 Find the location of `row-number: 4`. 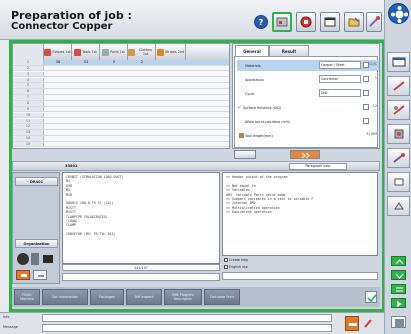

row-number: 4 is located at coordinates (28, 80).